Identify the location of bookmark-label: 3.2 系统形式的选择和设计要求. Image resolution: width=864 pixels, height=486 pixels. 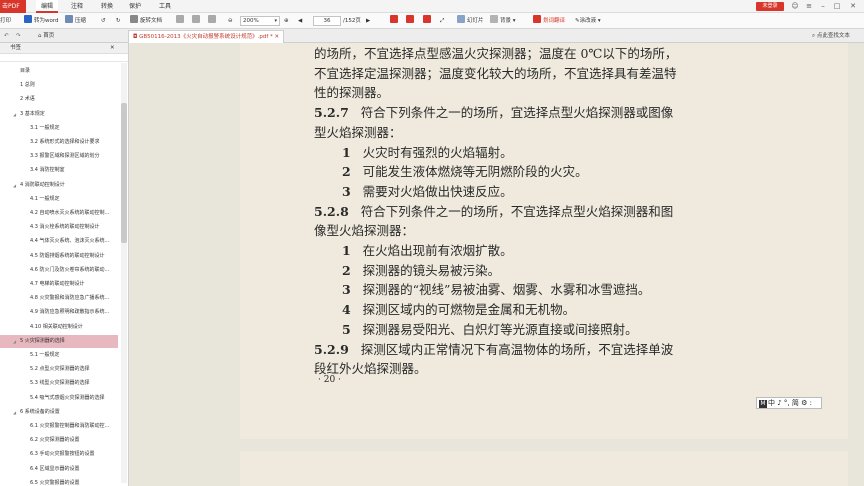
(65, 142).